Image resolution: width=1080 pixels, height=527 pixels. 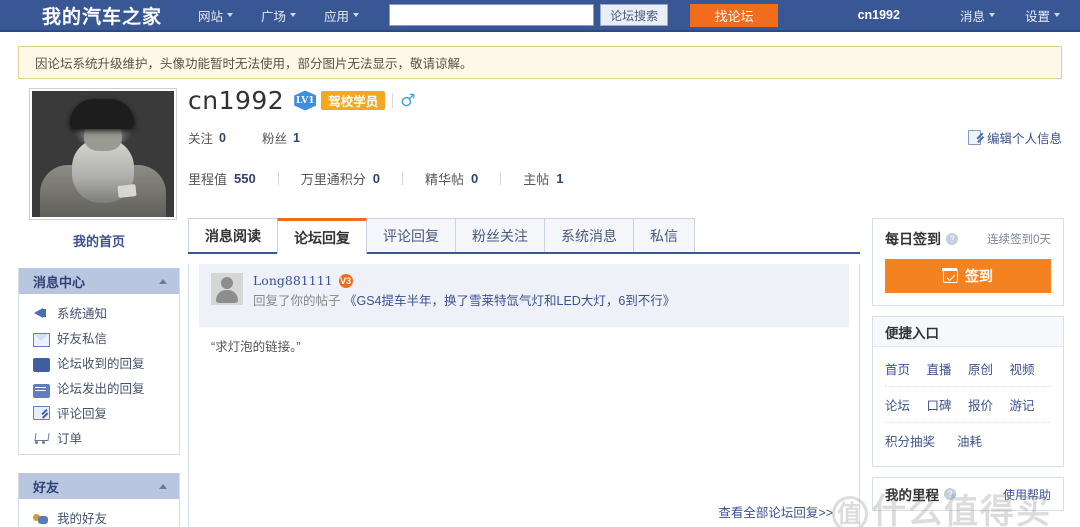 I want to click on nav-item-settings: 设置, so click(x=1042, y=15).